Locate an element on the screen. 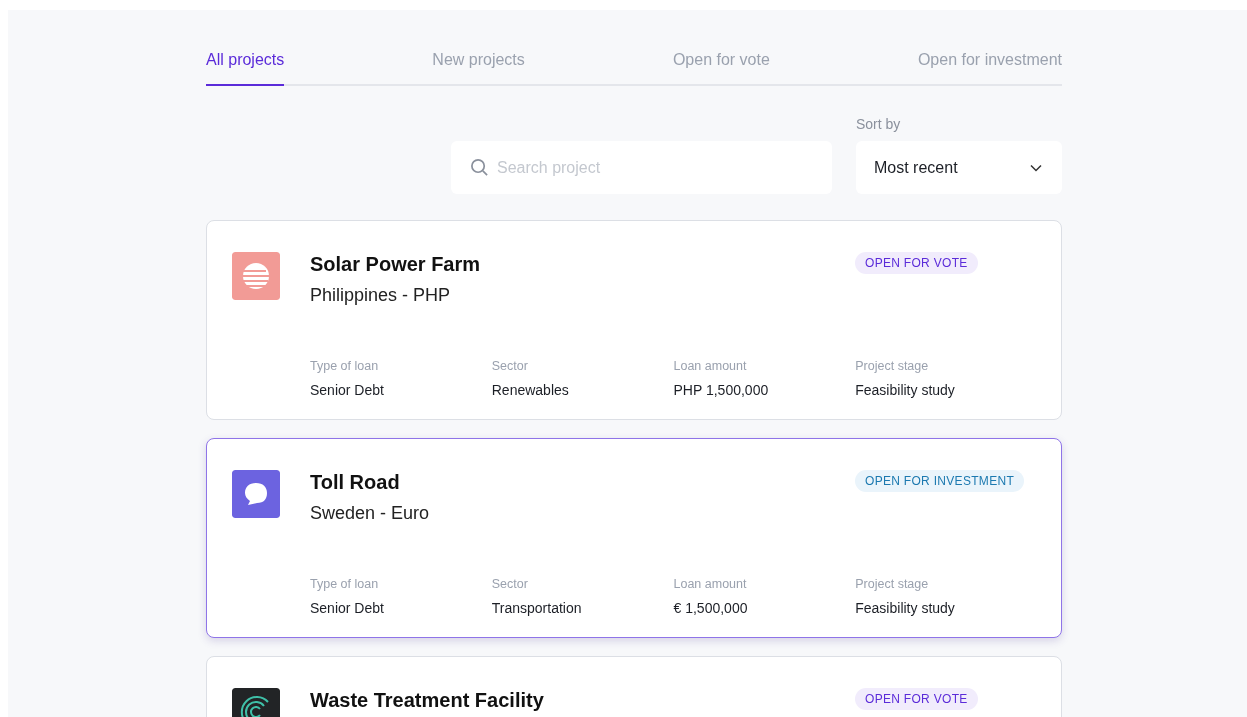 Image resolution: width=1247 pixels, height=717 pixels. detail-value: Transportation is located at coordinates (537, 608).